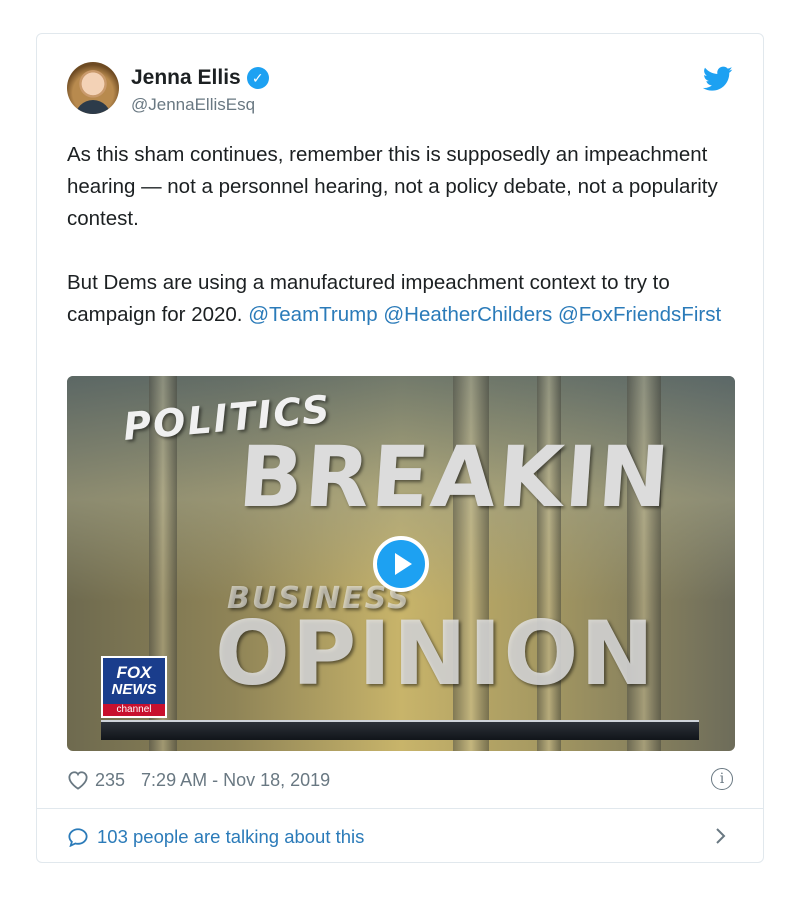  I want to click on twitter-bird-icon, so click(718, 79).